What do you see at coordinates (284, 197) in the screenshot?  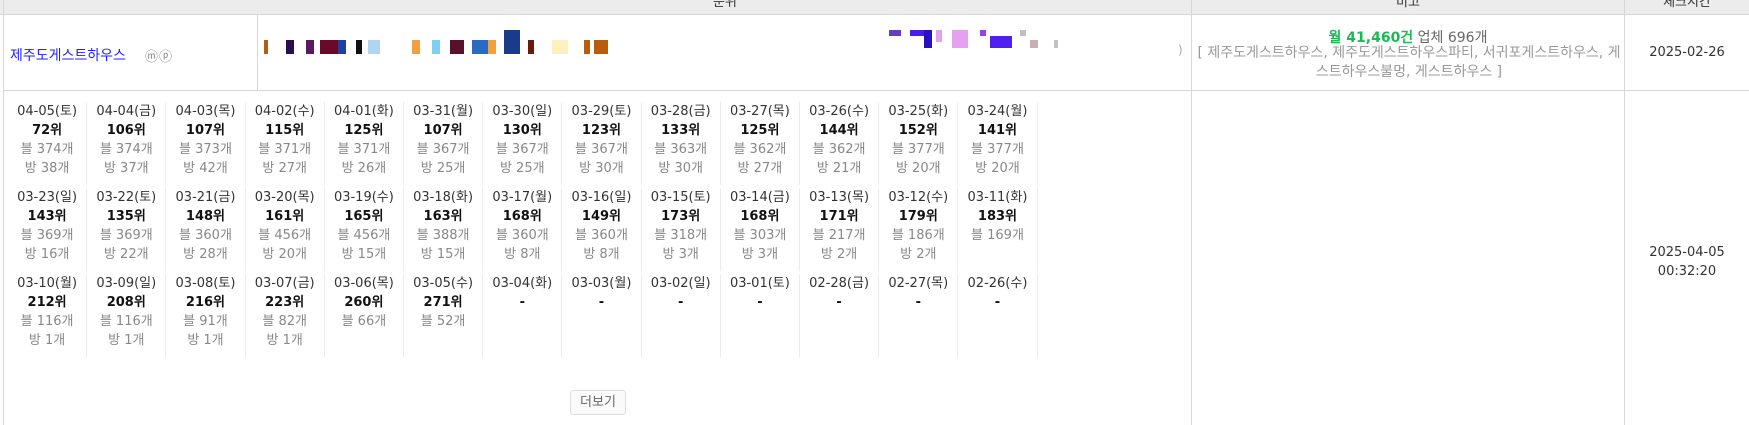 I see `rank-date: 03-20(목)` at bounding box center [284, 197].